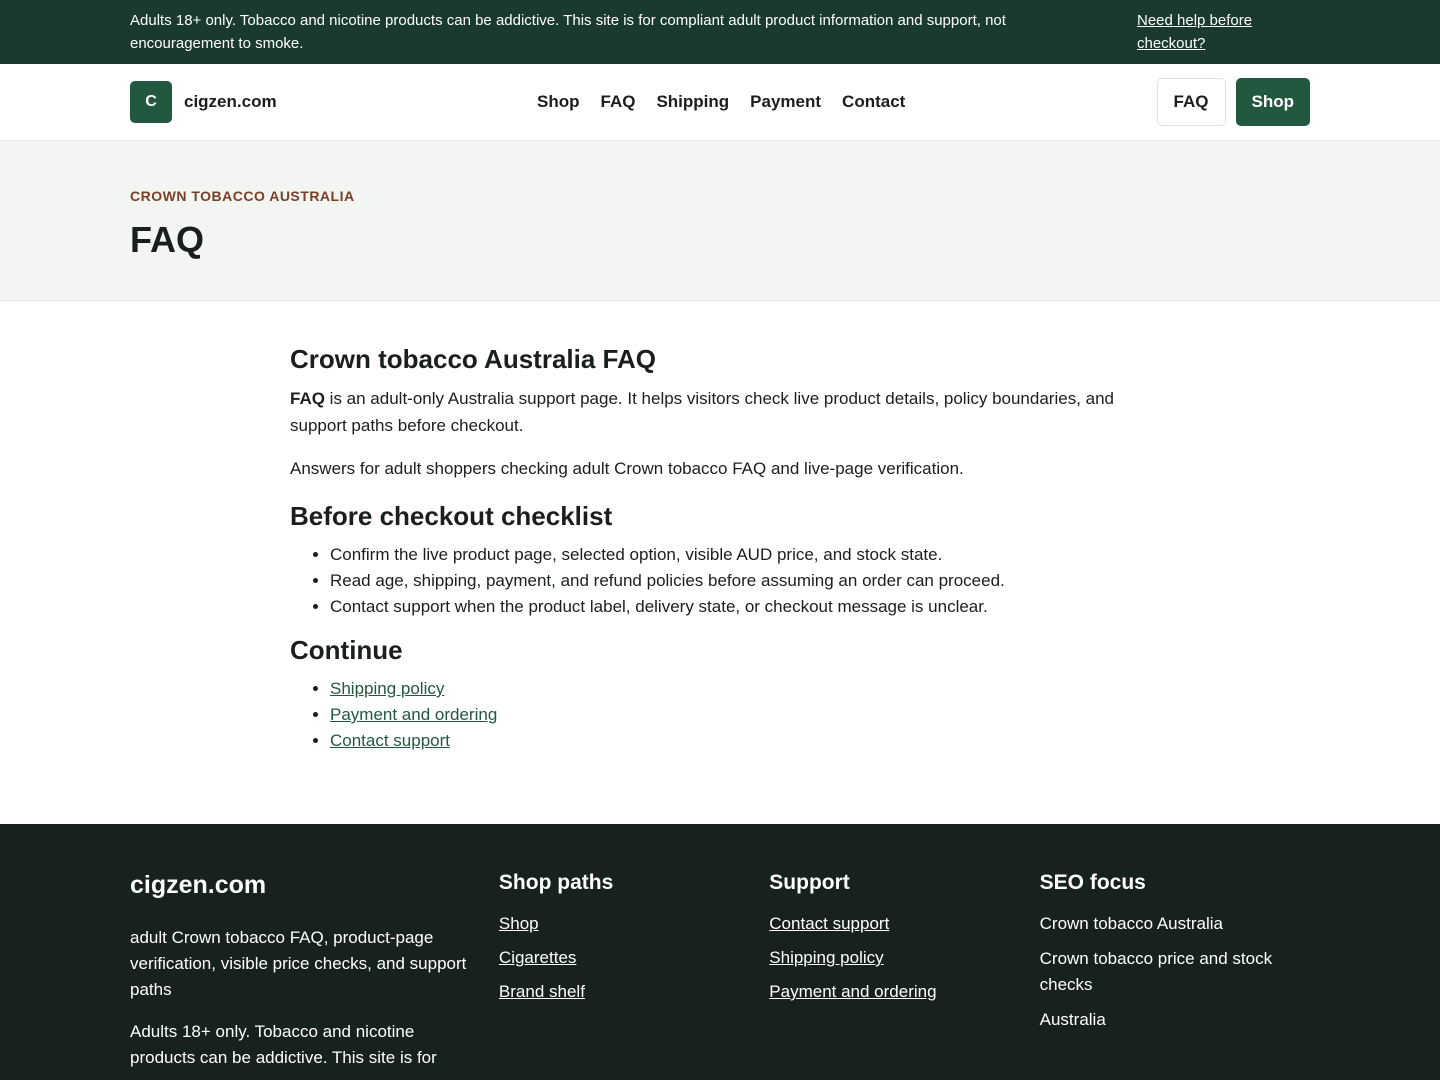 This screenshot has width=1440, height=1080. Describe the element at coordinates (829, 923) in the screenshot. I see `footer-link-contact-support: Contact support` at that location.